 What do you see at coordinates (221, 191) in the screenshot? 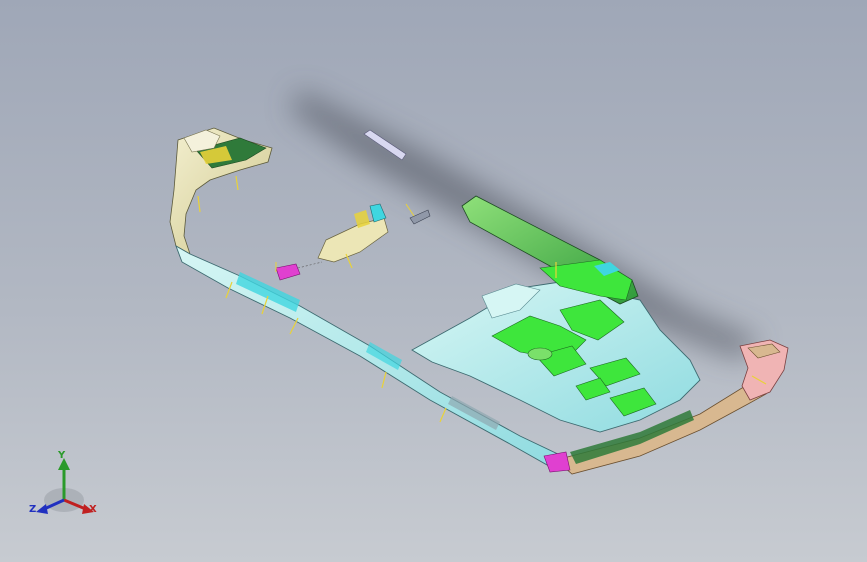
I see `left-rail` at bounding box center [221, 191].